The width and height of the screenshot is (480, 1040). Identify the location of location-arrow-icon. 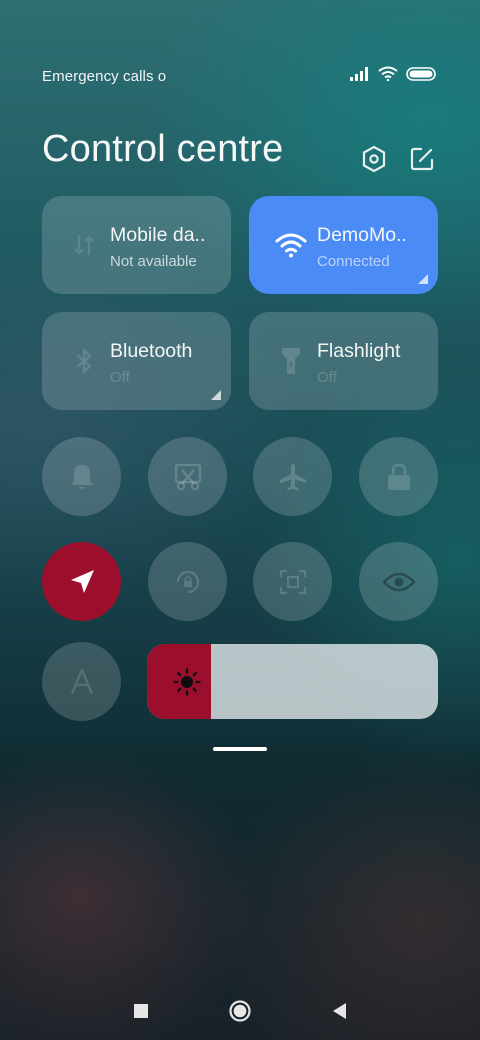
(82, 581).